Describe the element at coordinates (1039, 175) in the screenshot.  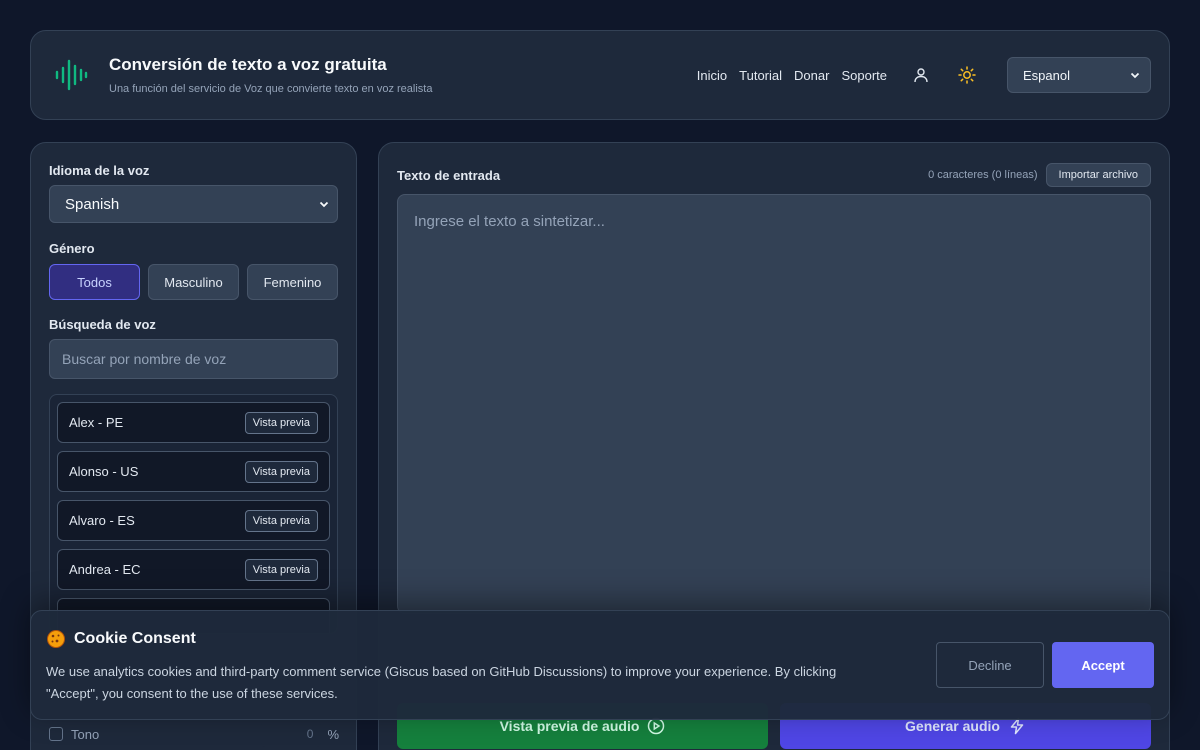
I see `text-input-meta: 0 caracteres (0 líneas) Importar archivo` at that location.